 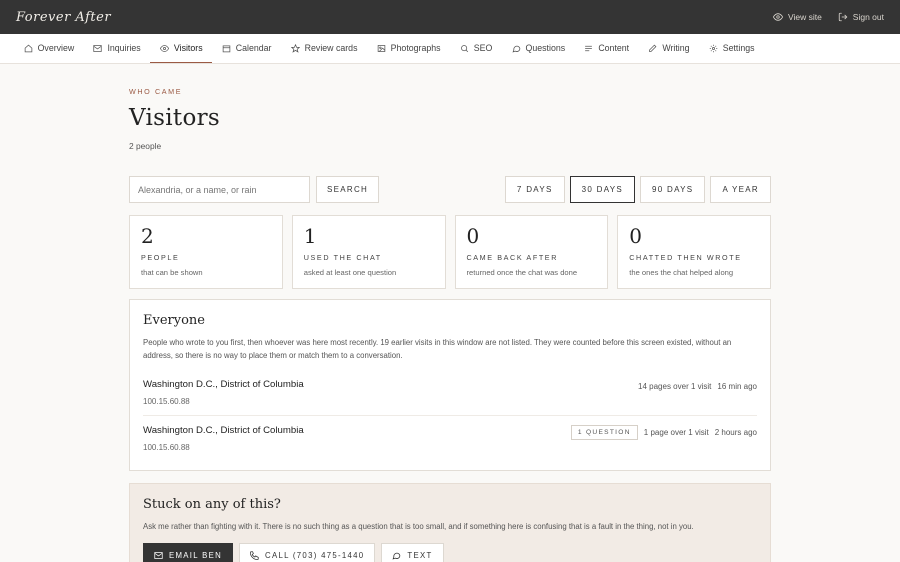 I want to click on range-7-days: 7 DAYS, so click(x=534, y=189).